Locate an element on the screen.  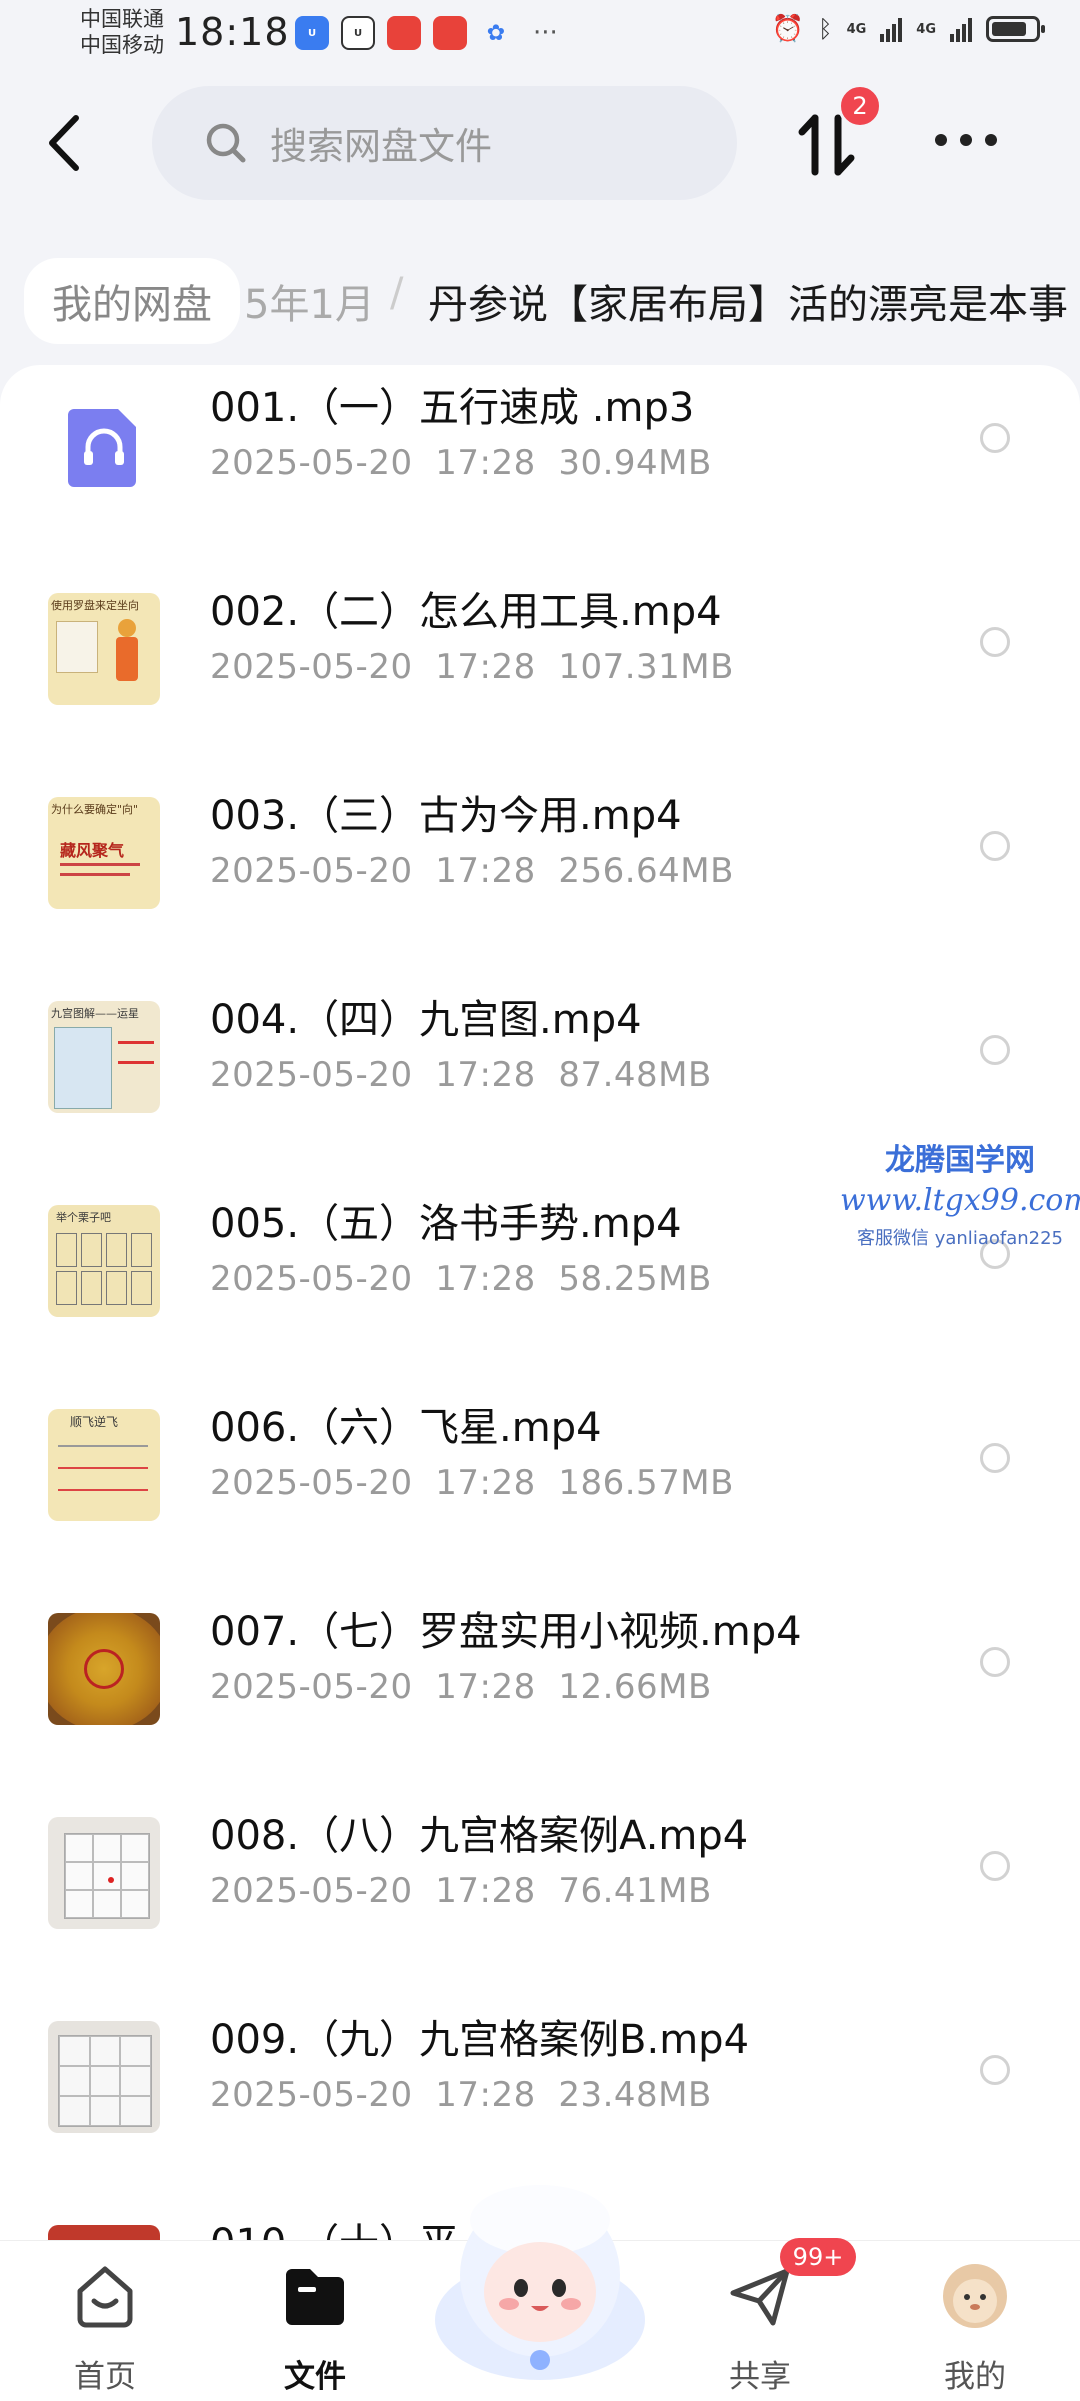
breadcrumb-root: 我的网盘 is located at coordinates (132, 301).